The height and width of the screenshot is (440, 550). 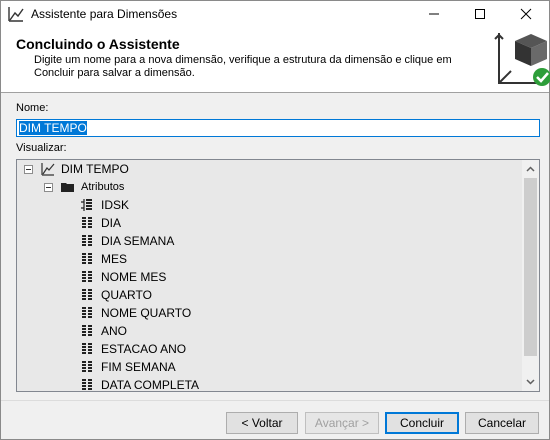 I want to click on minimize-button, so click(x=434, y=14).